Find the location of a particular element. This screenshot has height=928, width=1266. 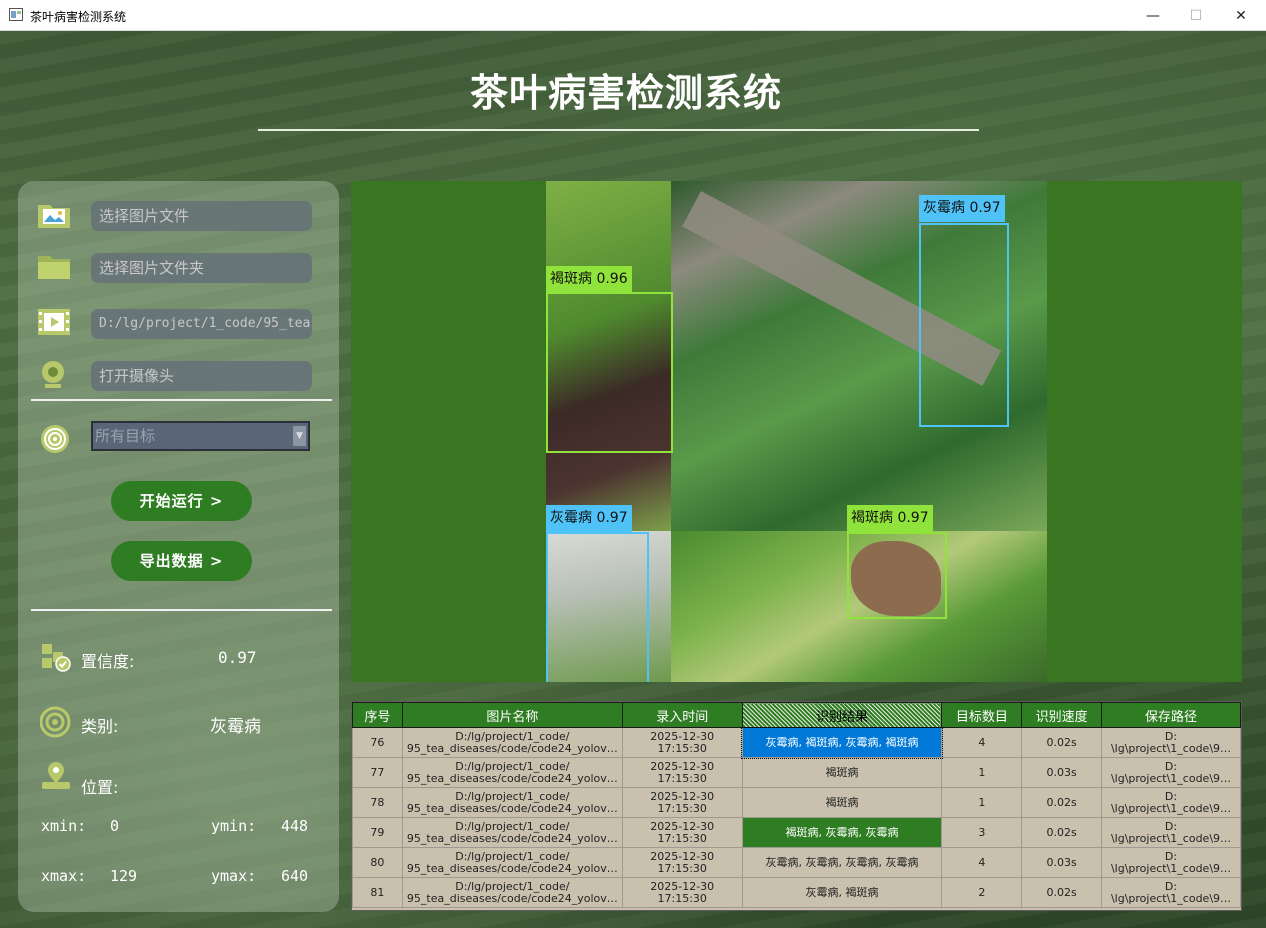

ymin-label: ymin: is located at coordinates (234, 826).